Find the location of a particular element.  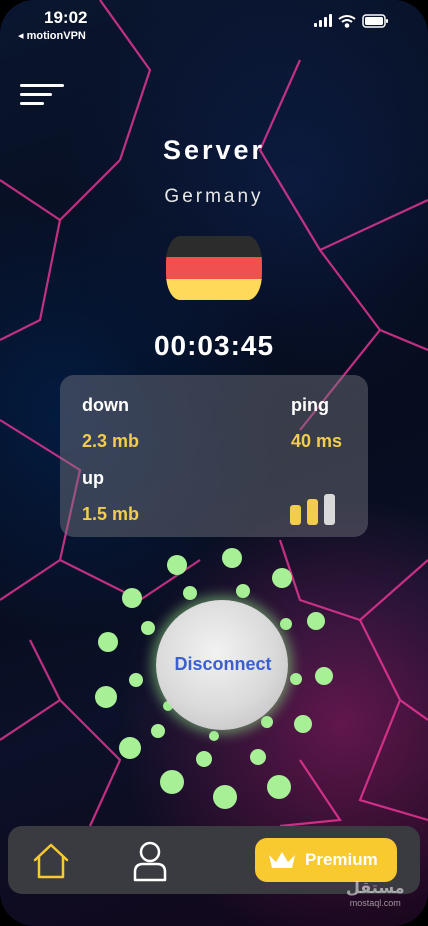

watermark-text: مستقل is located at coordinates (375, 888).